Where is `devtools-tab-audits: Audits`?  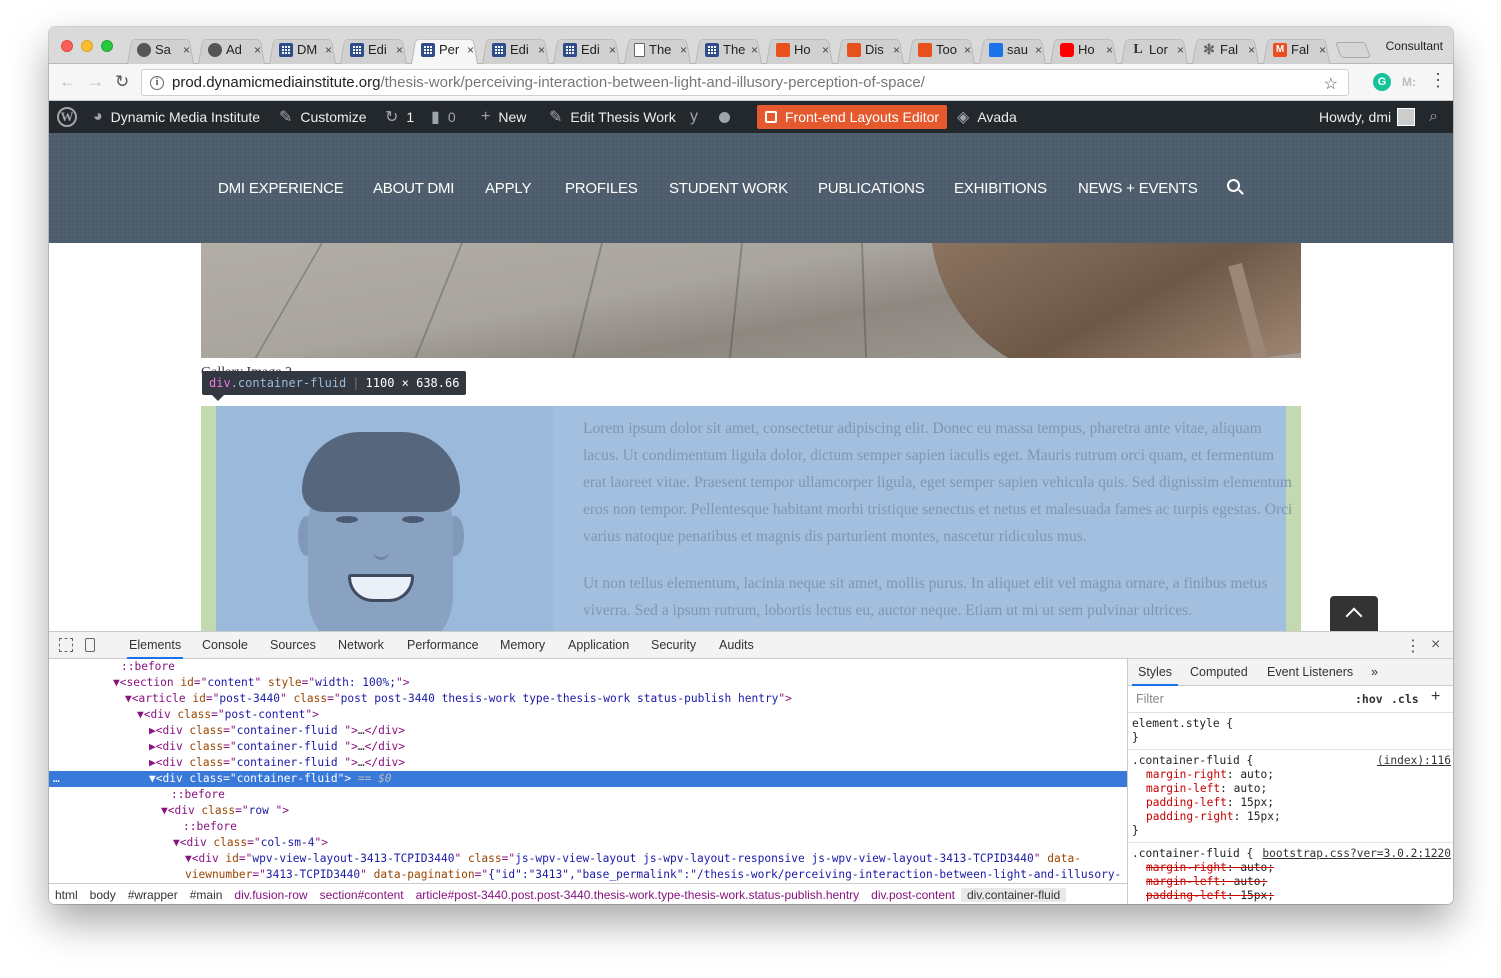
devtools-tab-audits: Audits is located at coordinates (736, 645).